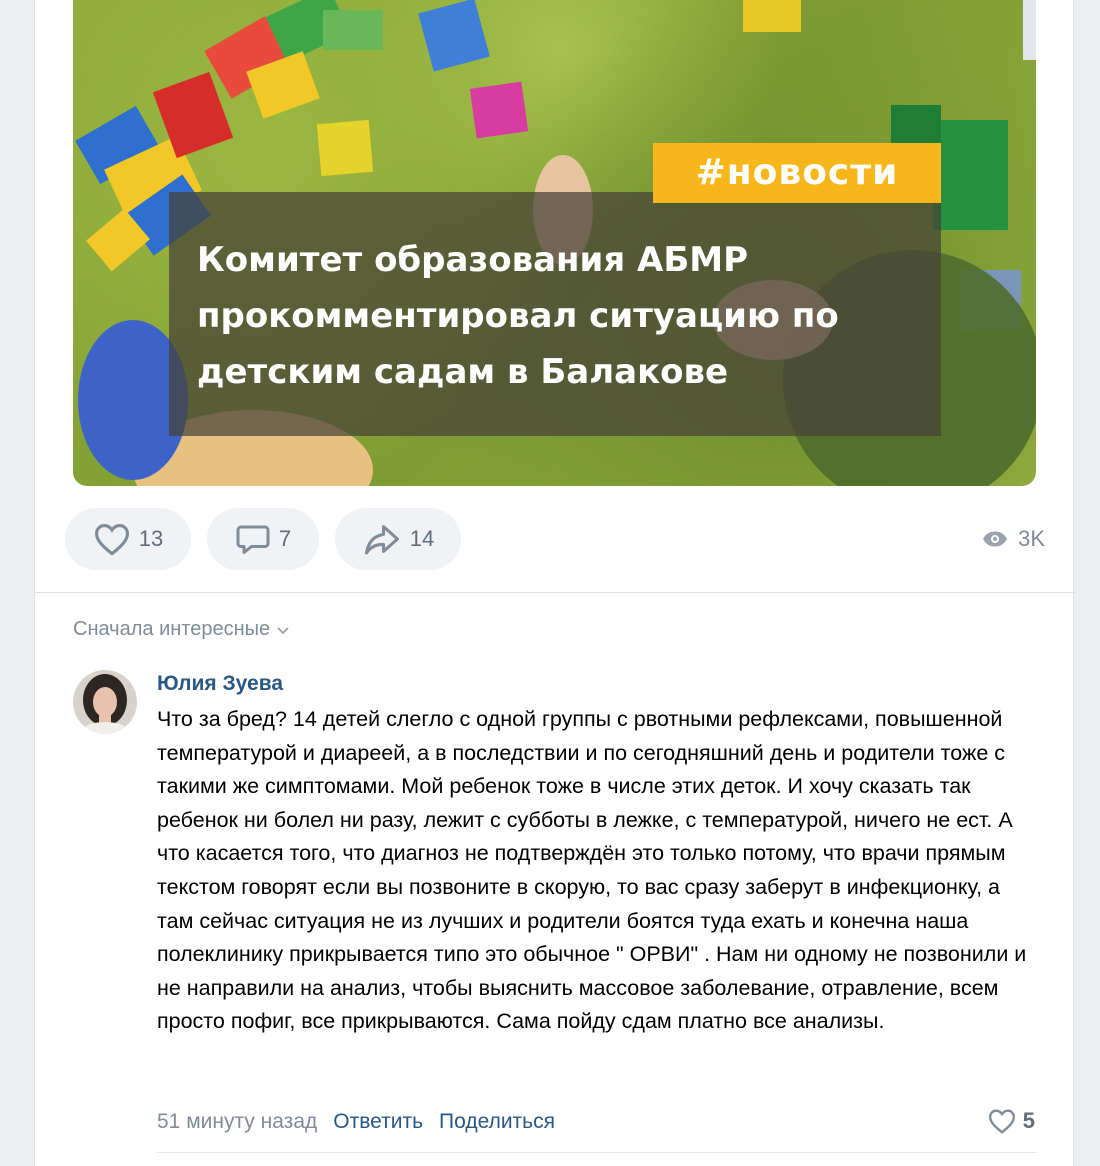 Image resolution: width=1100 pixels, height=1166 pixels. What do you see at coordinates (597, 1152) in the screenshot?
I see `comment-separator` at bounding box center [597, 1152].